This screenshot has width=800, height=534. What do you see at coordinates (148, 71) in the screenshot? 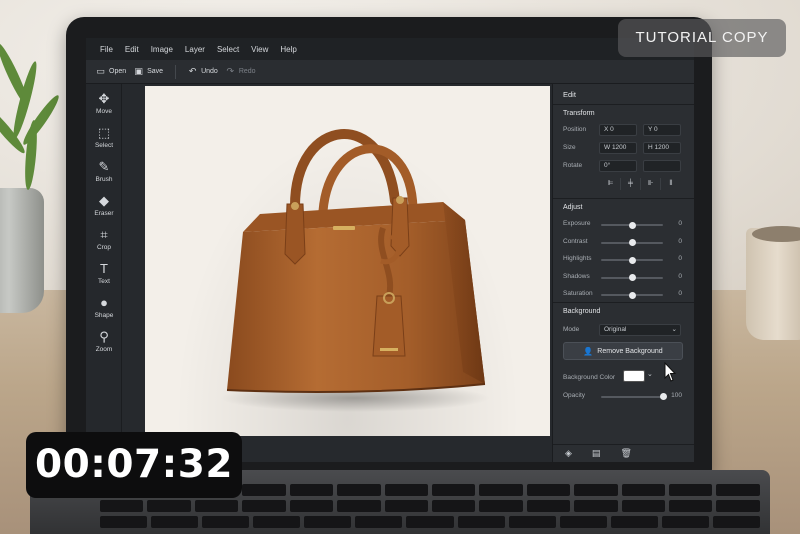
I see `save-button: ▣ Save` at bounding box center [148, 71].